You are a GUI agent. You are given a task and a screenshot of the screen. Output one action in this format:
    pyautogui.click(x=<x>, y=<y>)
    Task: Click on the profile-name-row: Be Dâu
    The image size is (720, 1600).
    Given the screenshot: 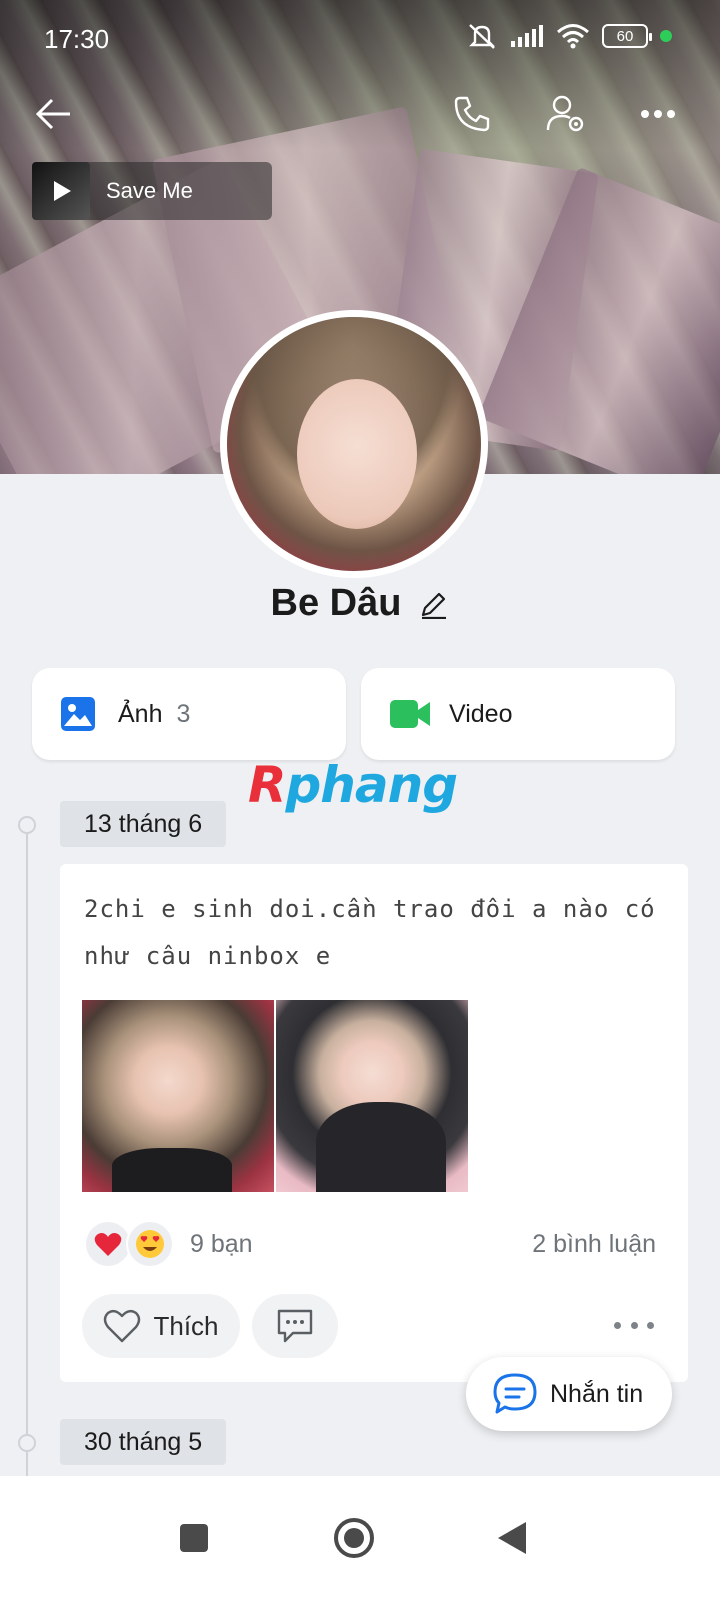 What is the action you would take?
    pyautogui.click(x=360, y=603)
    